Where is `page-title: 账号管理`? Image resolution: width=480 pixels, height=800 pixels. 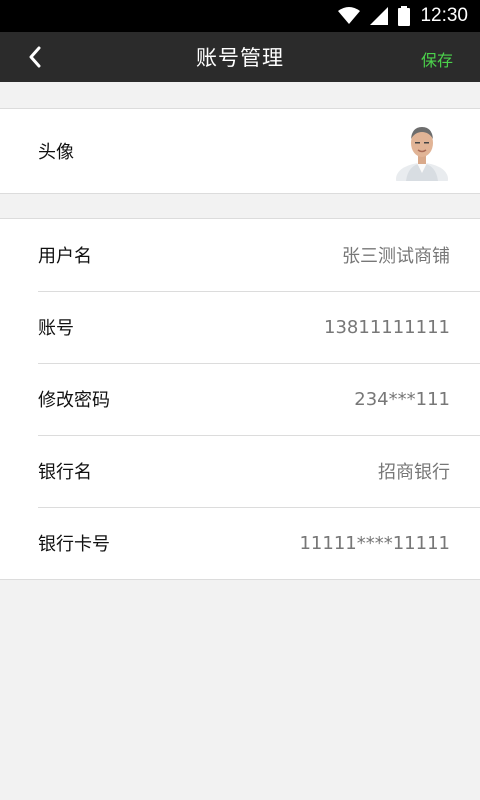 page-title: 账号管理 is located at coordinates (240, 58).